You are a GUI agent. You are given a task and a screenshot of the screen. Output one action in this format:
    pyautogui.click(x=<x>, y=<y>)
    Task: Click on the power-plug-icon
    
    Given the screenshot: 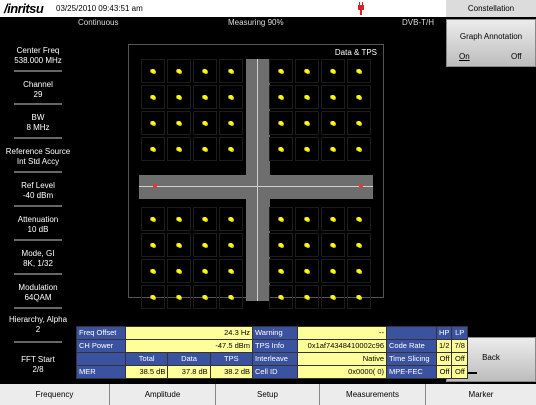 What is the action you would take?
    pyautogui.click(x=361, y=8)
    